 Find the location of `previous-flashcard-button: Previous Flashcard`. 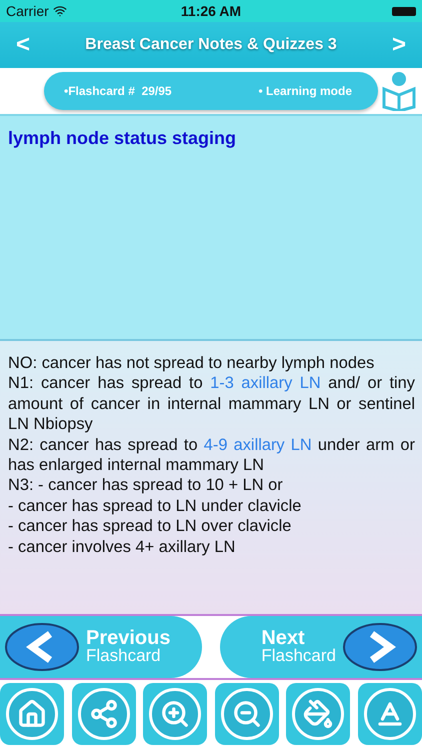

previous-flashcard-button: Previous Flashcard is located at coordinates (101, 647).